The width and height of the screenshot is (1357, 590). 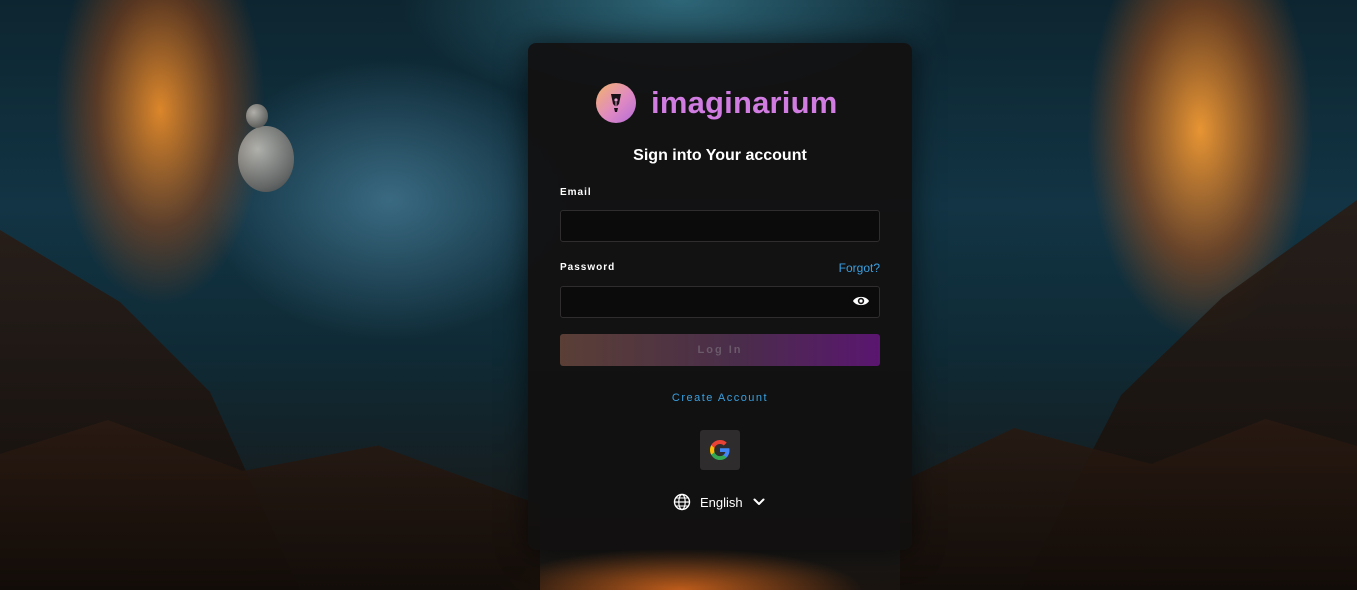 I want to click on password-field, so click(x=720, y=302).